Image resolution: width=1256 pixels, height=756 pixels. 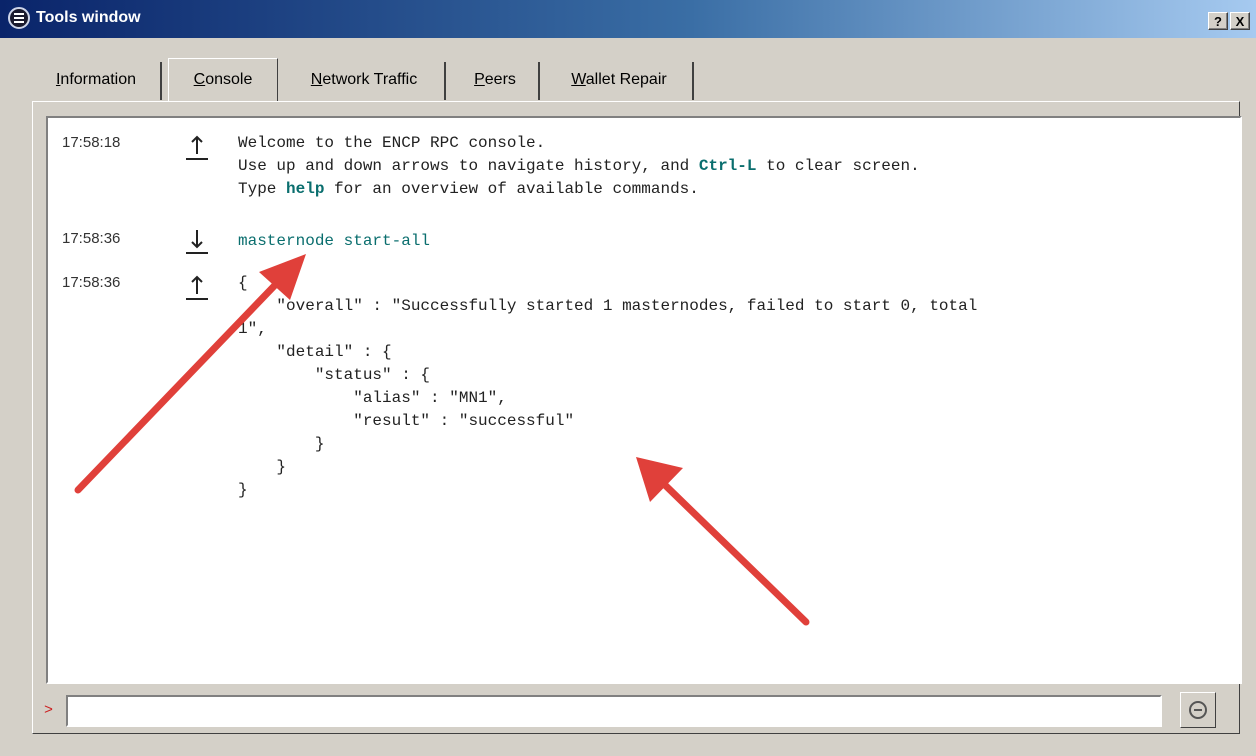 What do you see at coordinates (1240, 21) in the screenshot?
I see `close-button: X` at bounding box center [1240, 21].